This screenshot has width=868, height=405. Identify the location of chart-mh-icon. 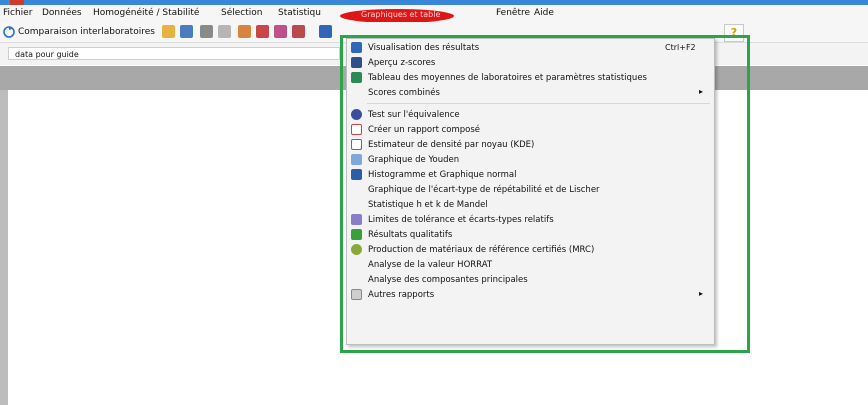
(262, 31).